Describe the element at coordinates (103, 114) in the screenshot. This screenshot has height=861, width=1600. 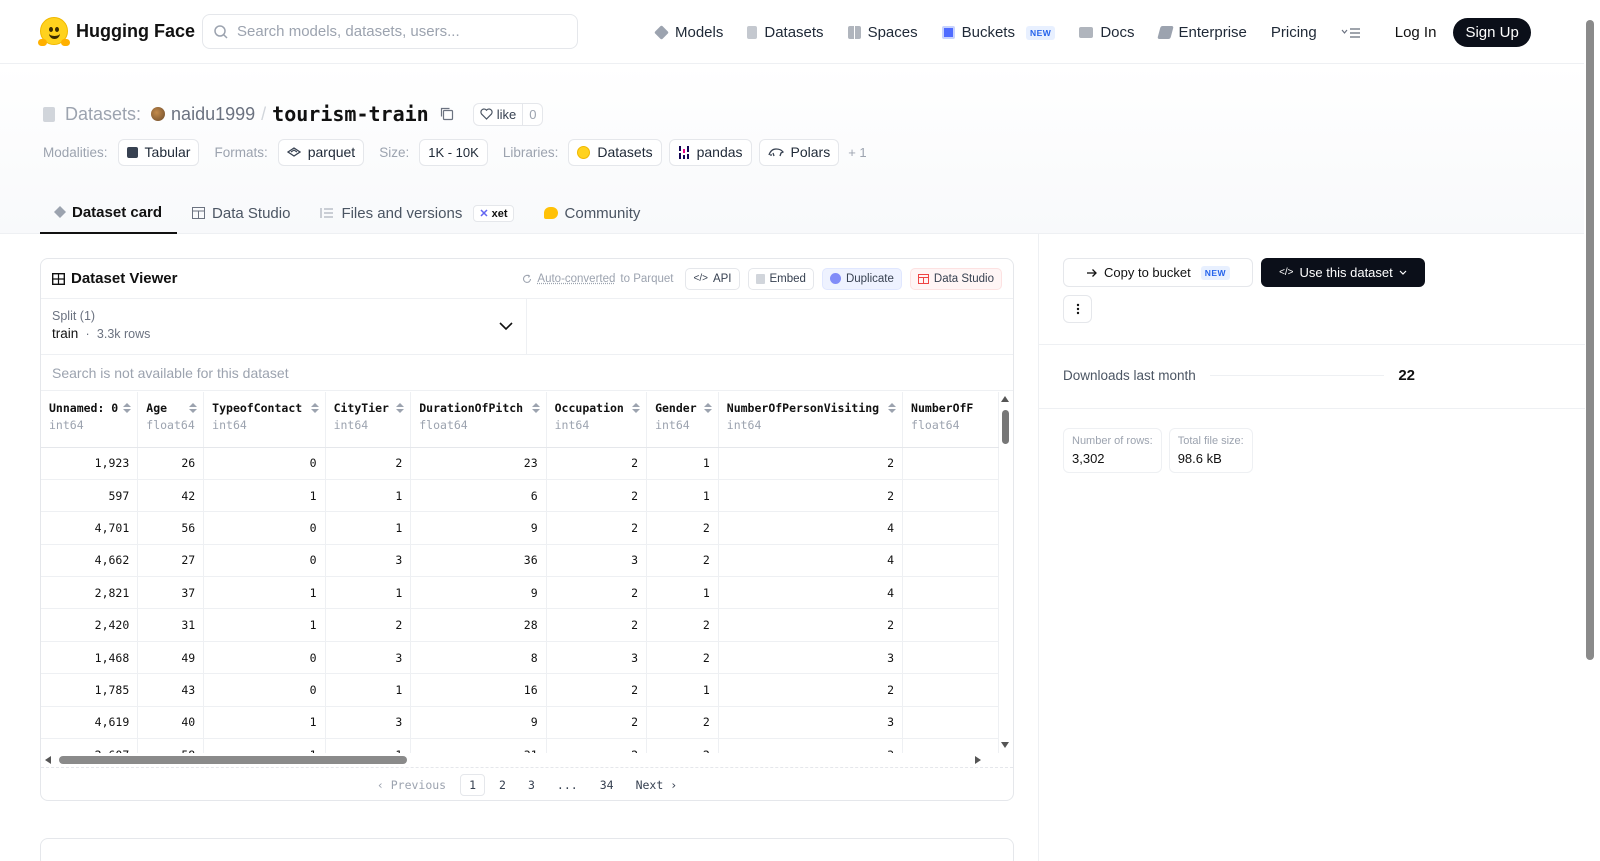
I see `repo-type-label: Datasets:` at that location.